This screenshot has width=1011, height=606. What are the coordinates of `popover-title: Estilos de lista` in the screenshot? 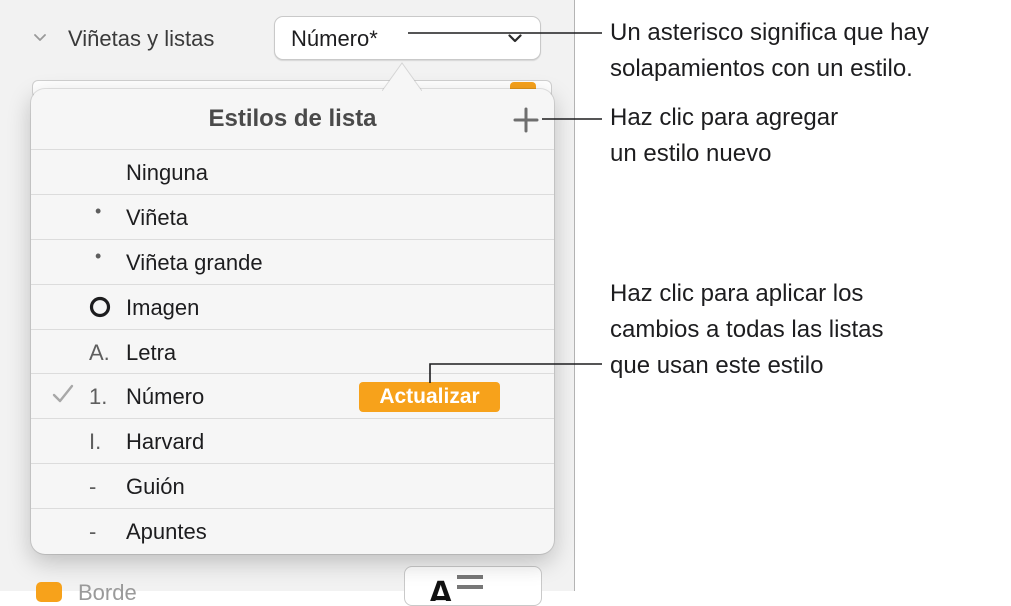 It's located at (292, 118).